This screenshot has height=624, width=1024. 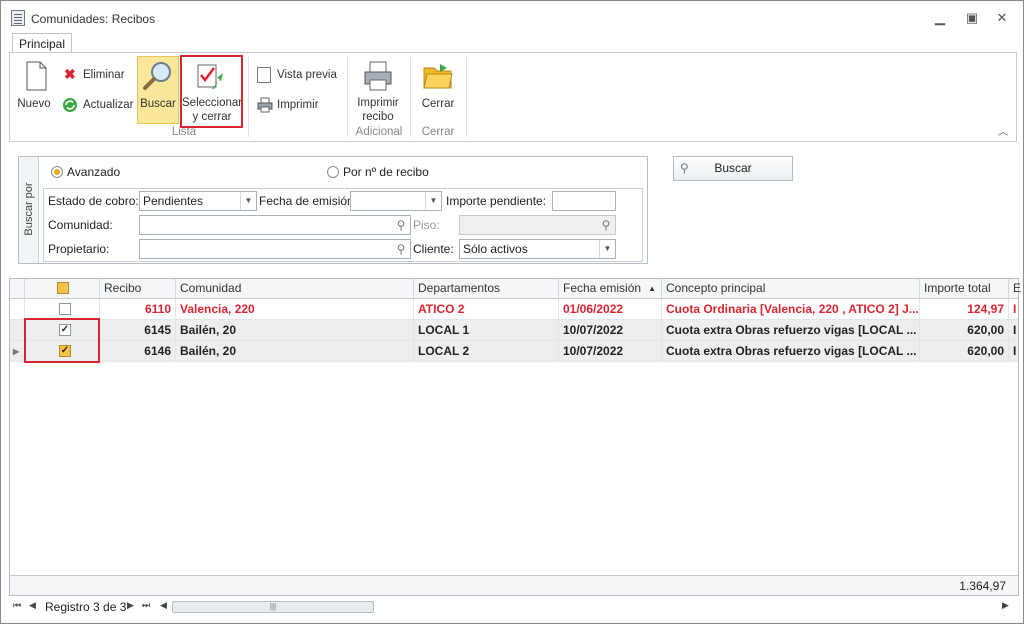 What do you see at coordinates (438, 76) in the screenshot?
I see `folder-close-icon` at bounding box center [438, 76].